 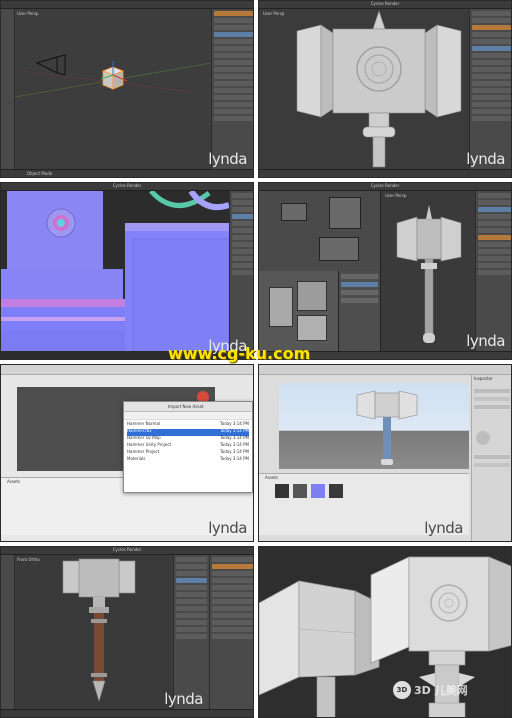 What do you see at coordinates (385, 636) in the screenshot?
I see `hammer-closeup` at bounding box center [385, 636].